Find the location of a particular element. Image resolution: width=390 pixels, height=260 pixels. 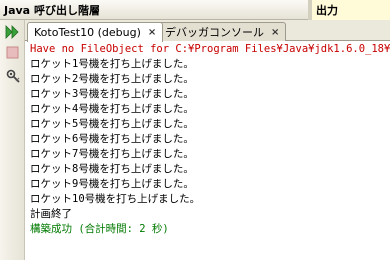

output-line: ロケット4号機を打ち上げました。 is located at coordinates (112, 109).